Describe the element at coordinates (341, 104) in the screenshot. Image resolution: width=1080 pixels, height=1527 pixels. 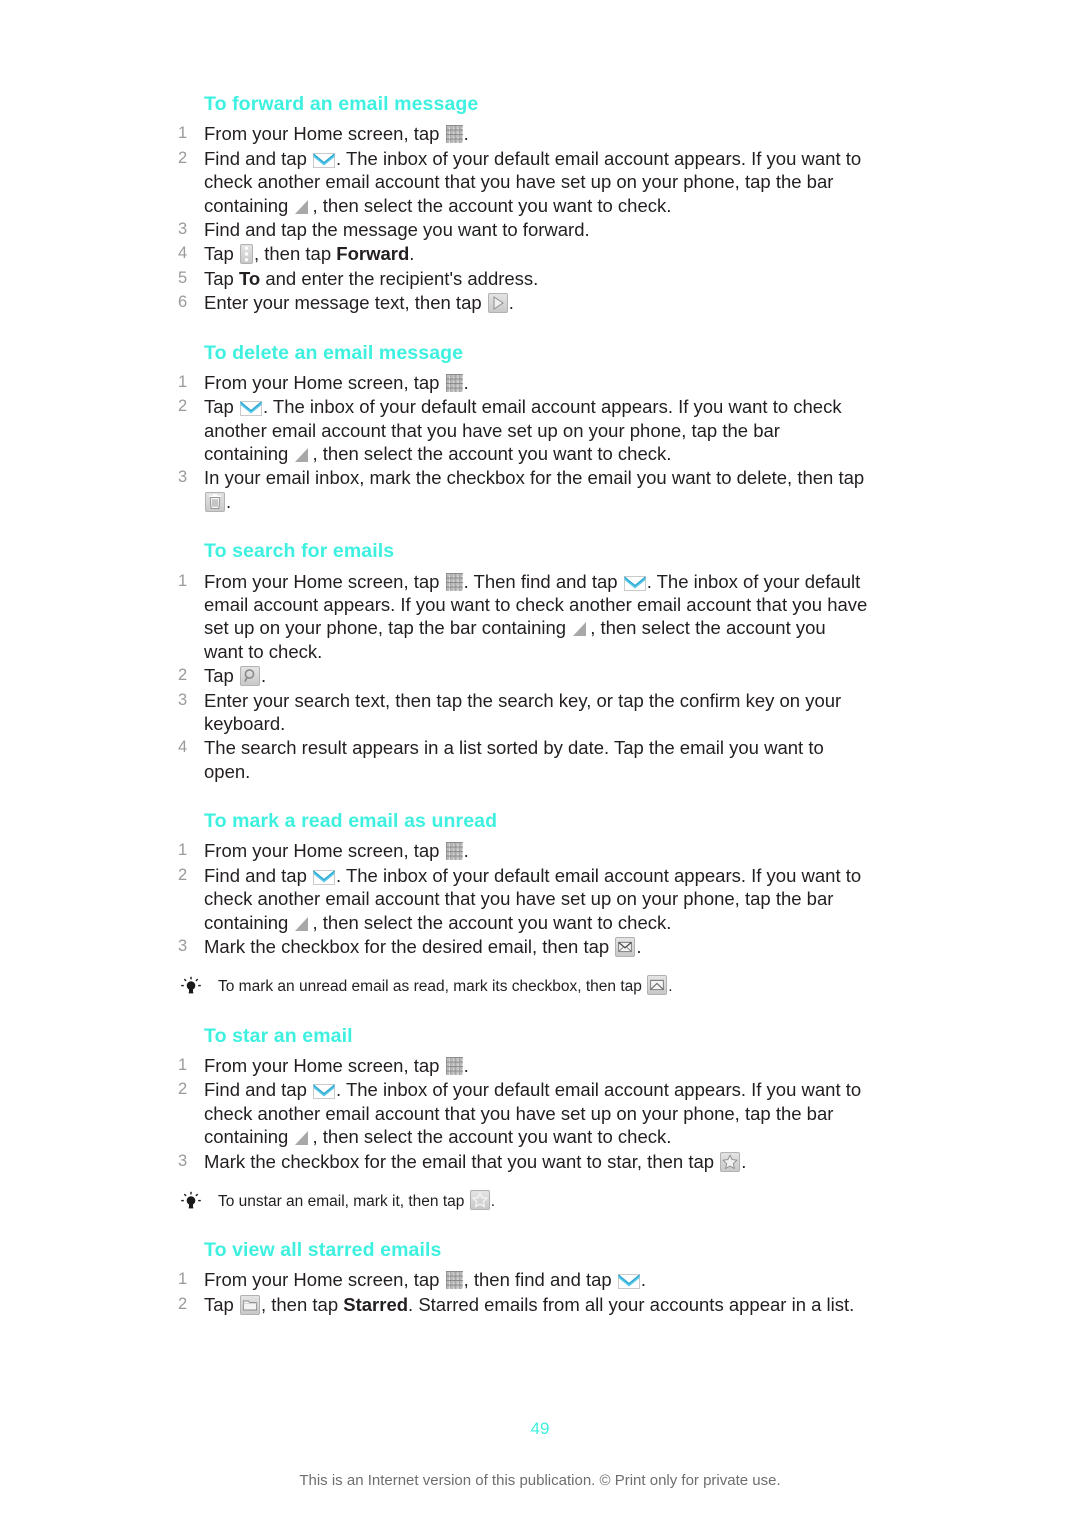
I see `section-heading-forward-email: To forward an email message` at that location.